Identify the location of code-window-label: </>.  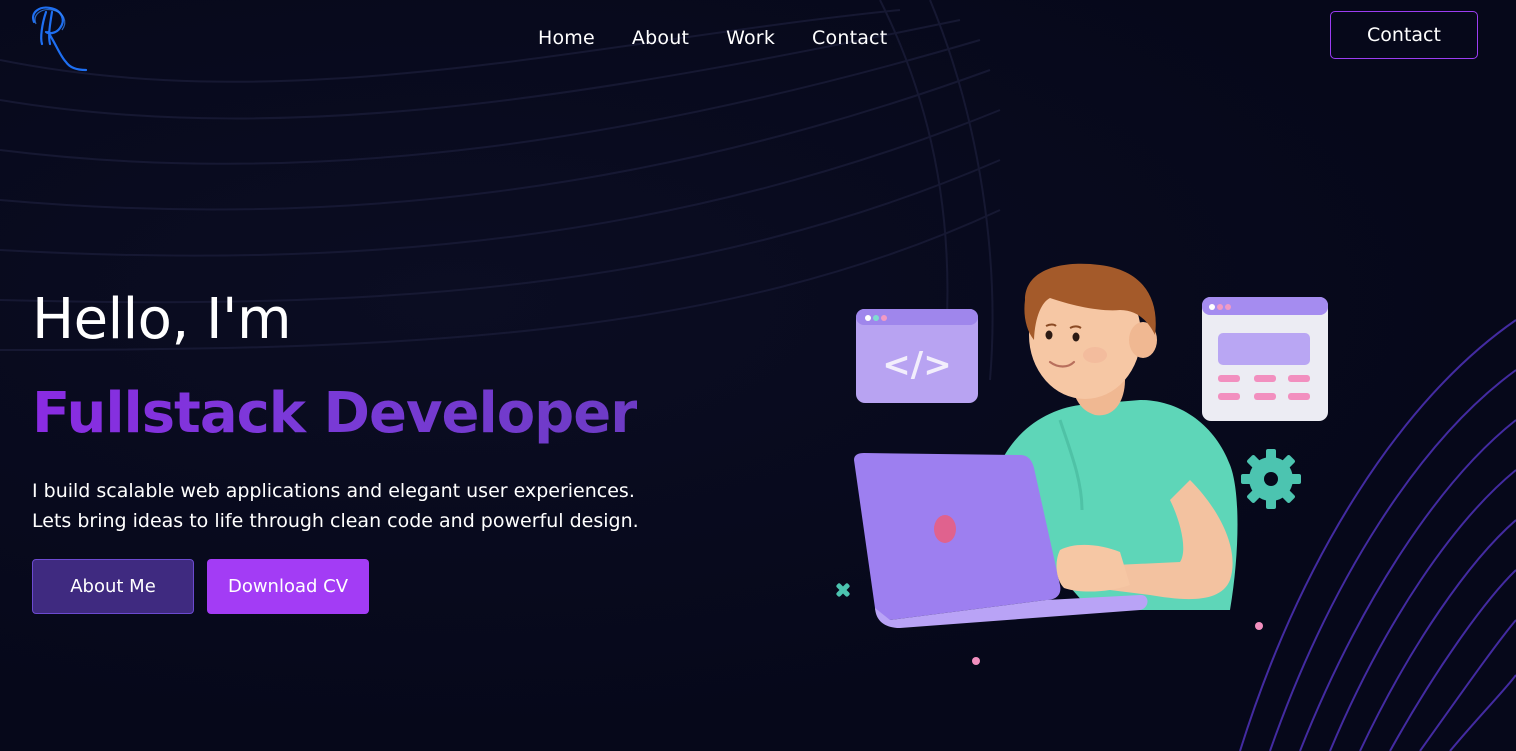
(916, 365).